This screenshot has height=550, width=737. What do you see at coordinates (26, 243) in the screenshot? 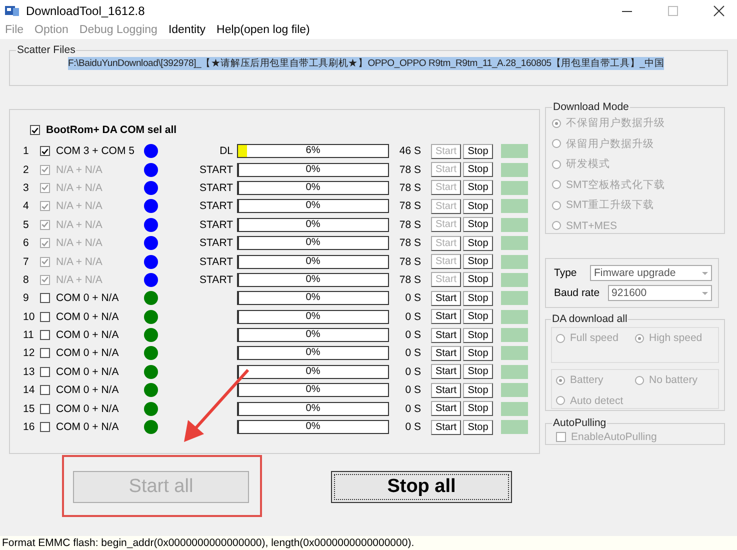
I see `row-number: 6` at bounding box center [26, 243].